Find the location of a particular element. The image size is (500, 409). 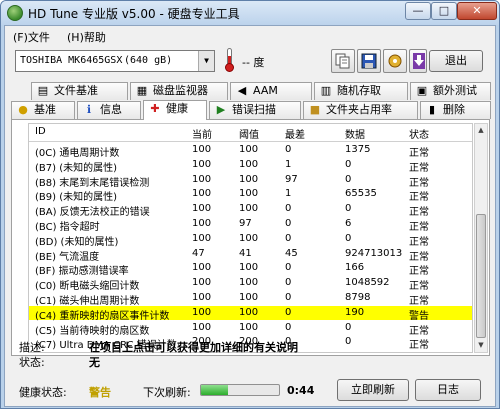

tab-label: 错误扫描 is located at coordinates (254, 109).